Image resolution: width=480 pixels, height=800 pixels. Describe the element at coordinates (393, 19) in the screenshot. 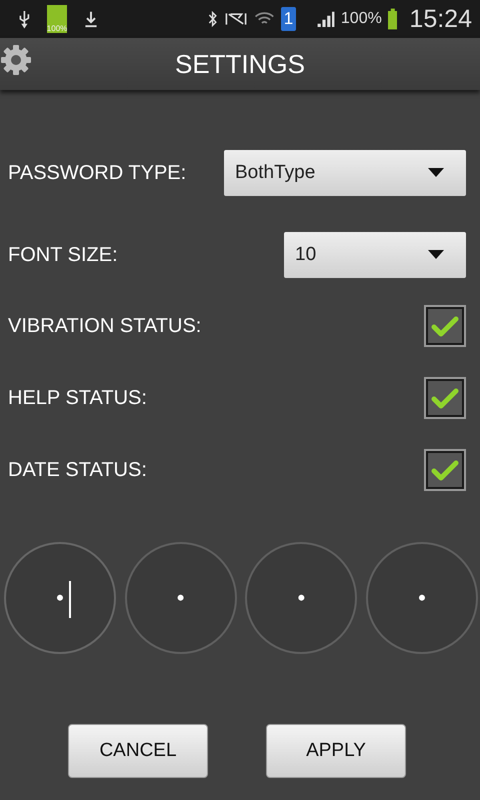

I see `battery-icon` at that location.